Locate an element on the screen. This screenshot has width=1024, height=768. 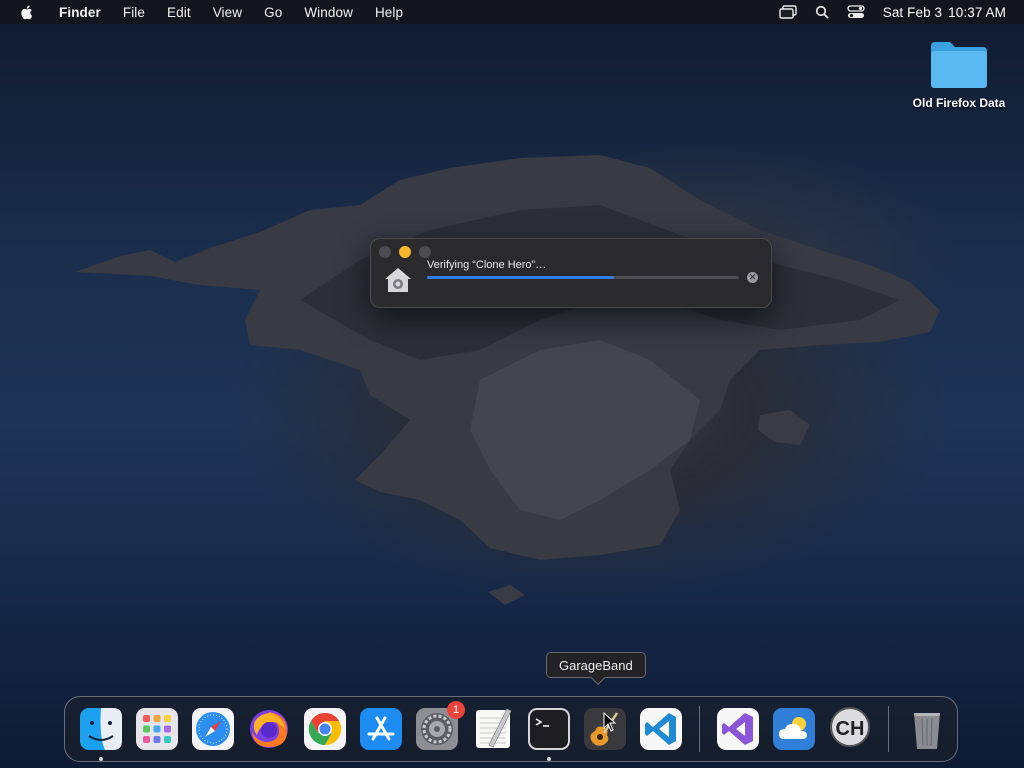
dock-tooltip: GarageBand is located at coordinates (596, 665).